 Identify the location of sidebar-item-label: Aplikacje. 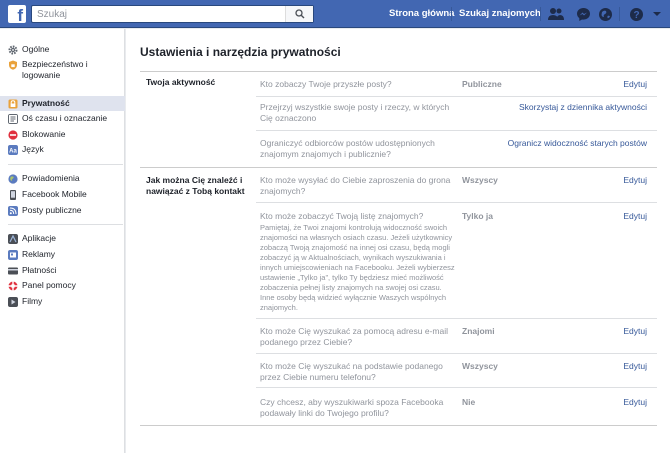
(39, 238).